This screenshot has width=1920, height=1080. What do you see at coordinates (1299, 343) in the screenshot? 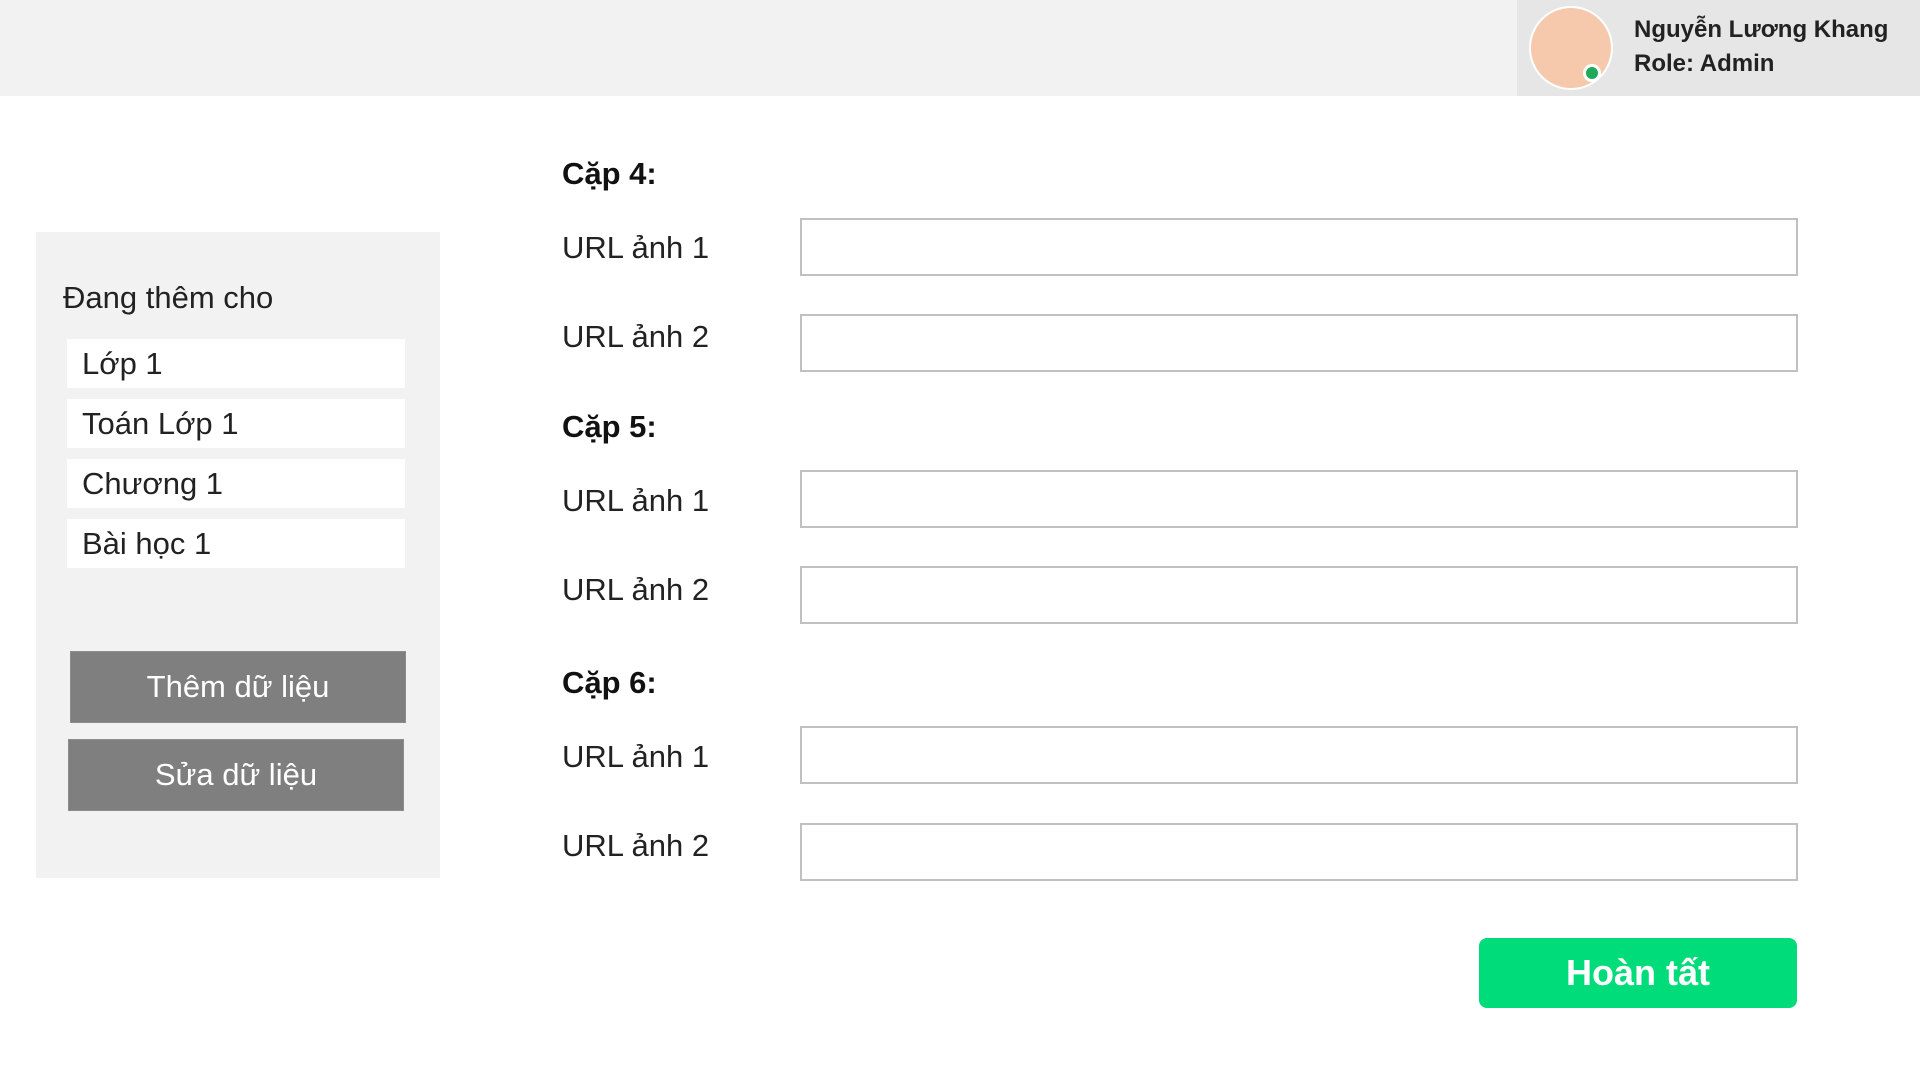
I see `pair-4-url2-input` at bounding box center [1299, 343].